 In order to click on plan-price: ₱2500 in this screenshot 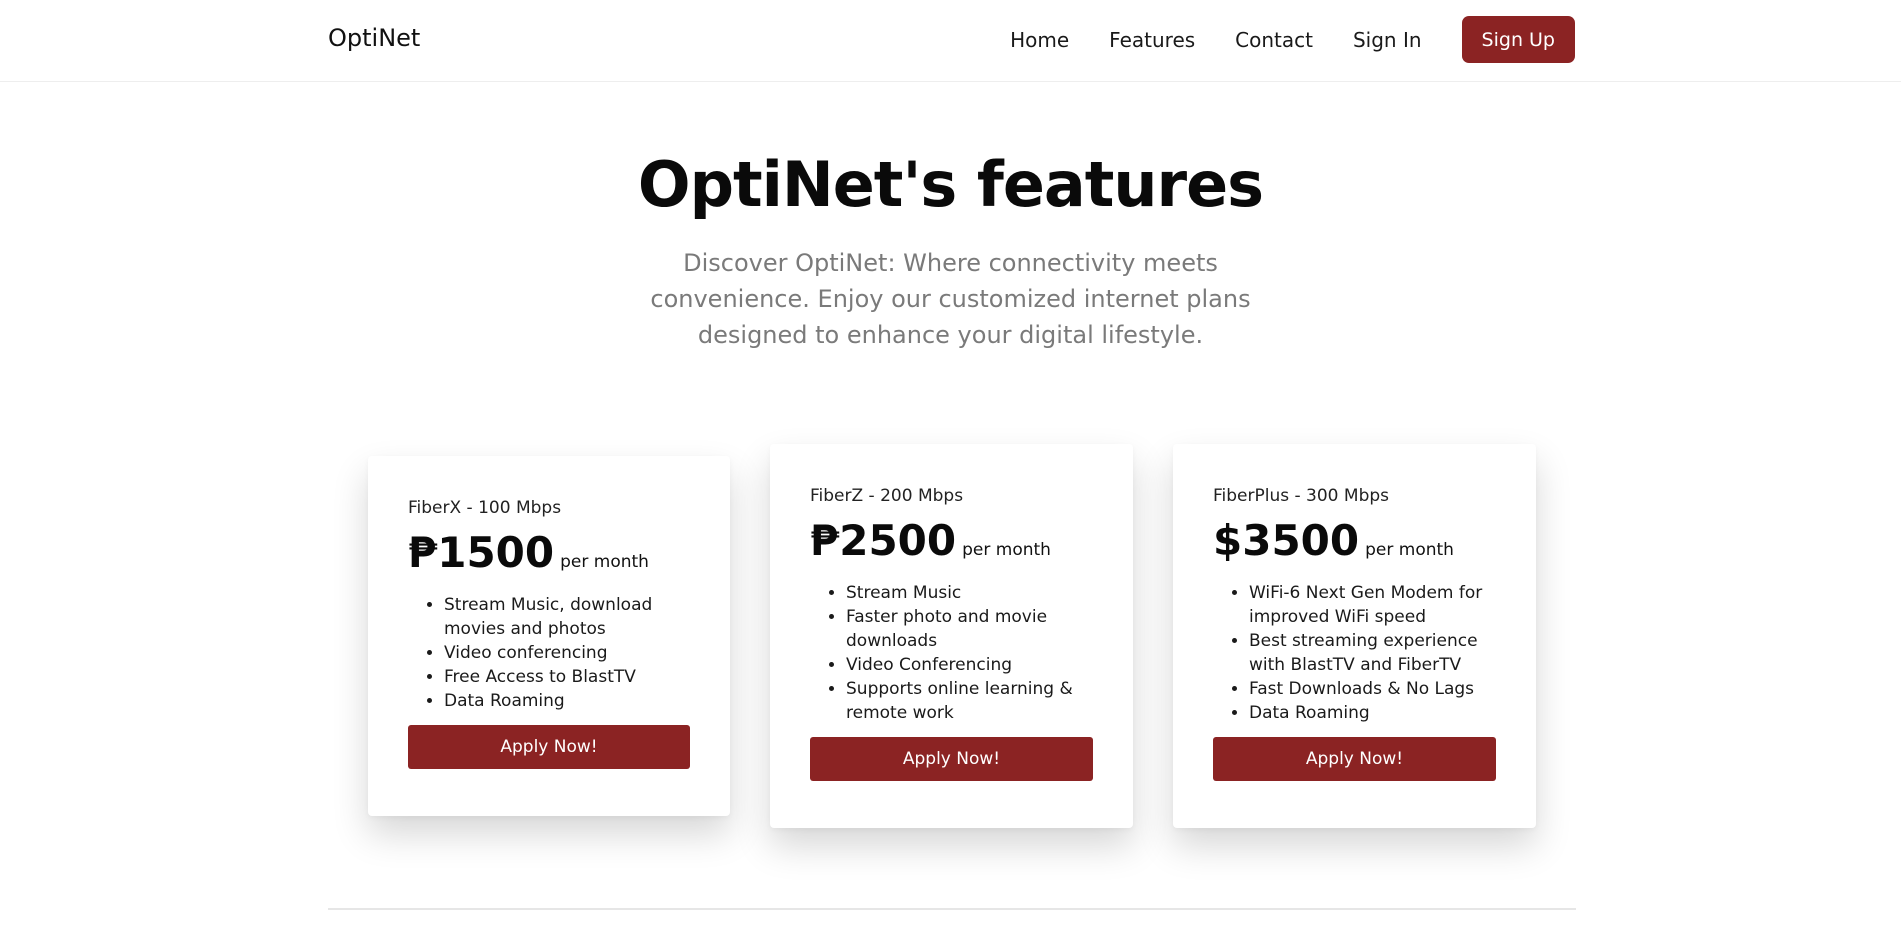, I will do `click(883, 540)`.